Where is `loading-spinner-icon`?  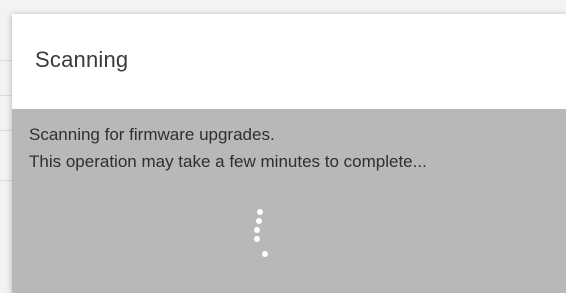
loading-spinner-icon is located at coordinates (261, 239).